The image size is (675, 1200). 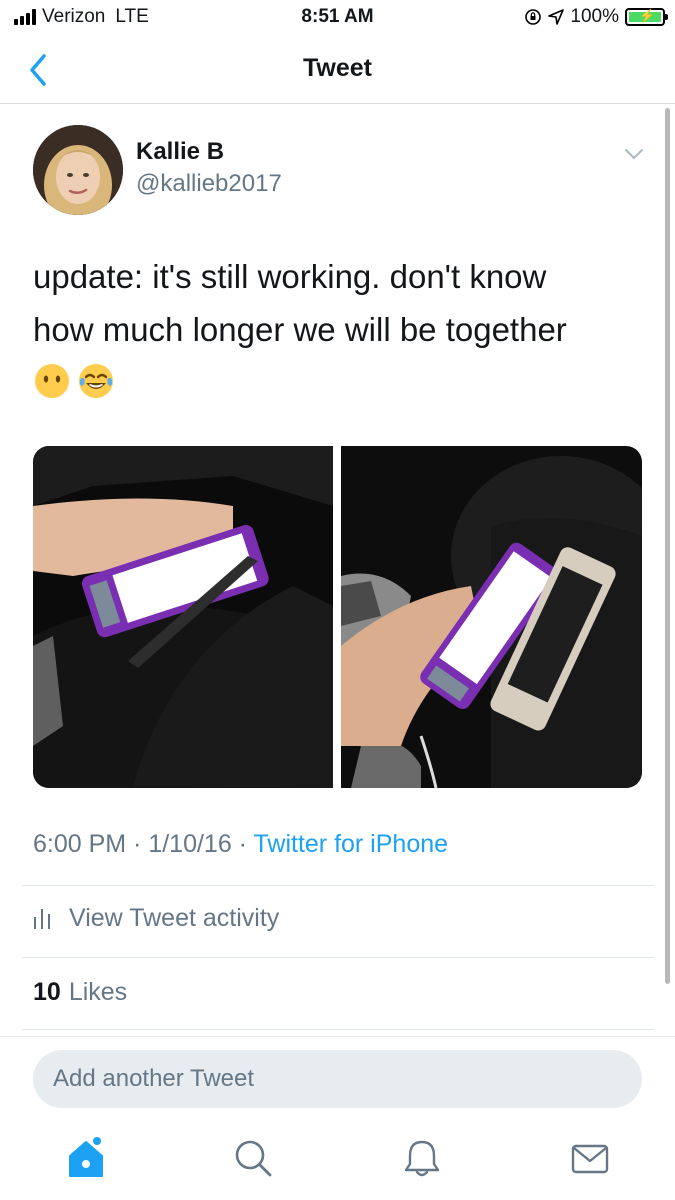 I want to click on avatar, so click(x=78, y=170).